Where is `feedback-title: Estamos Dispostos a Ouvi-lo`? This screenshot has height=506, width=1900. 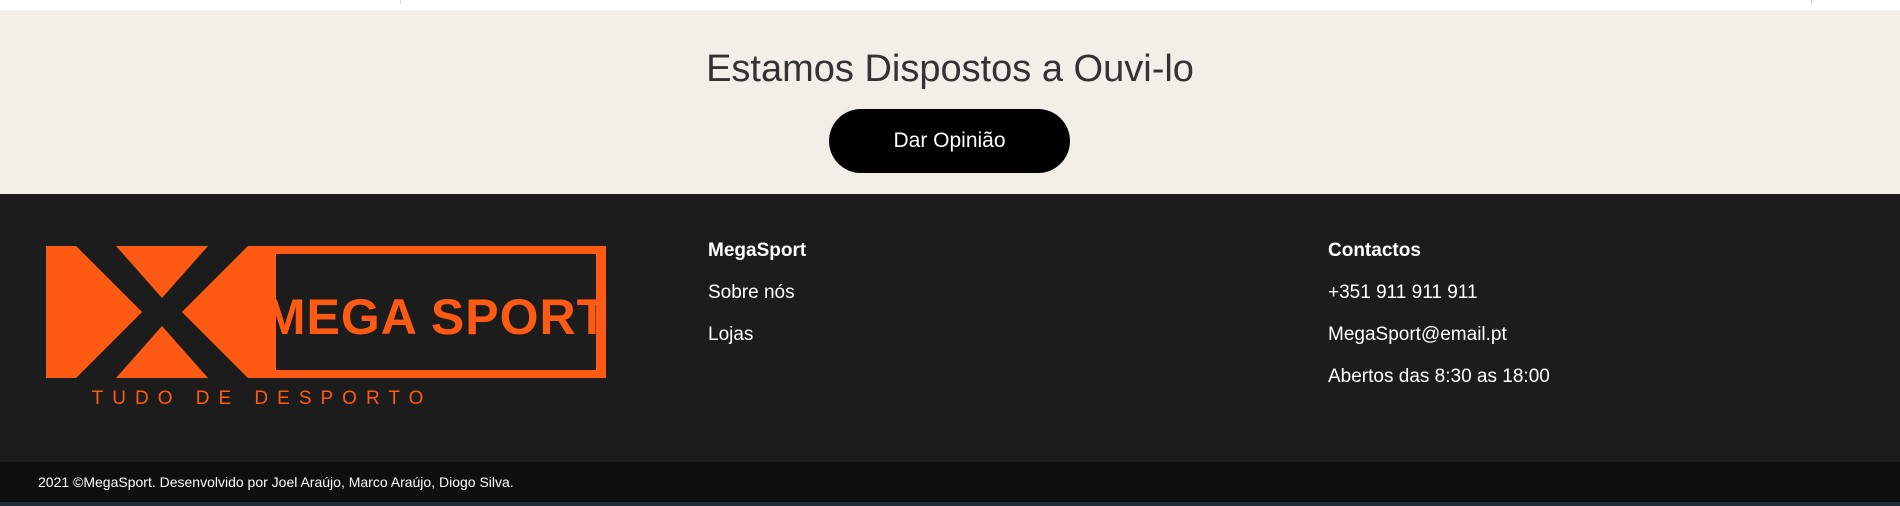
feedback-title: Estamos Dispostos a Ouvi-lo is located at coordinates (950, 69).